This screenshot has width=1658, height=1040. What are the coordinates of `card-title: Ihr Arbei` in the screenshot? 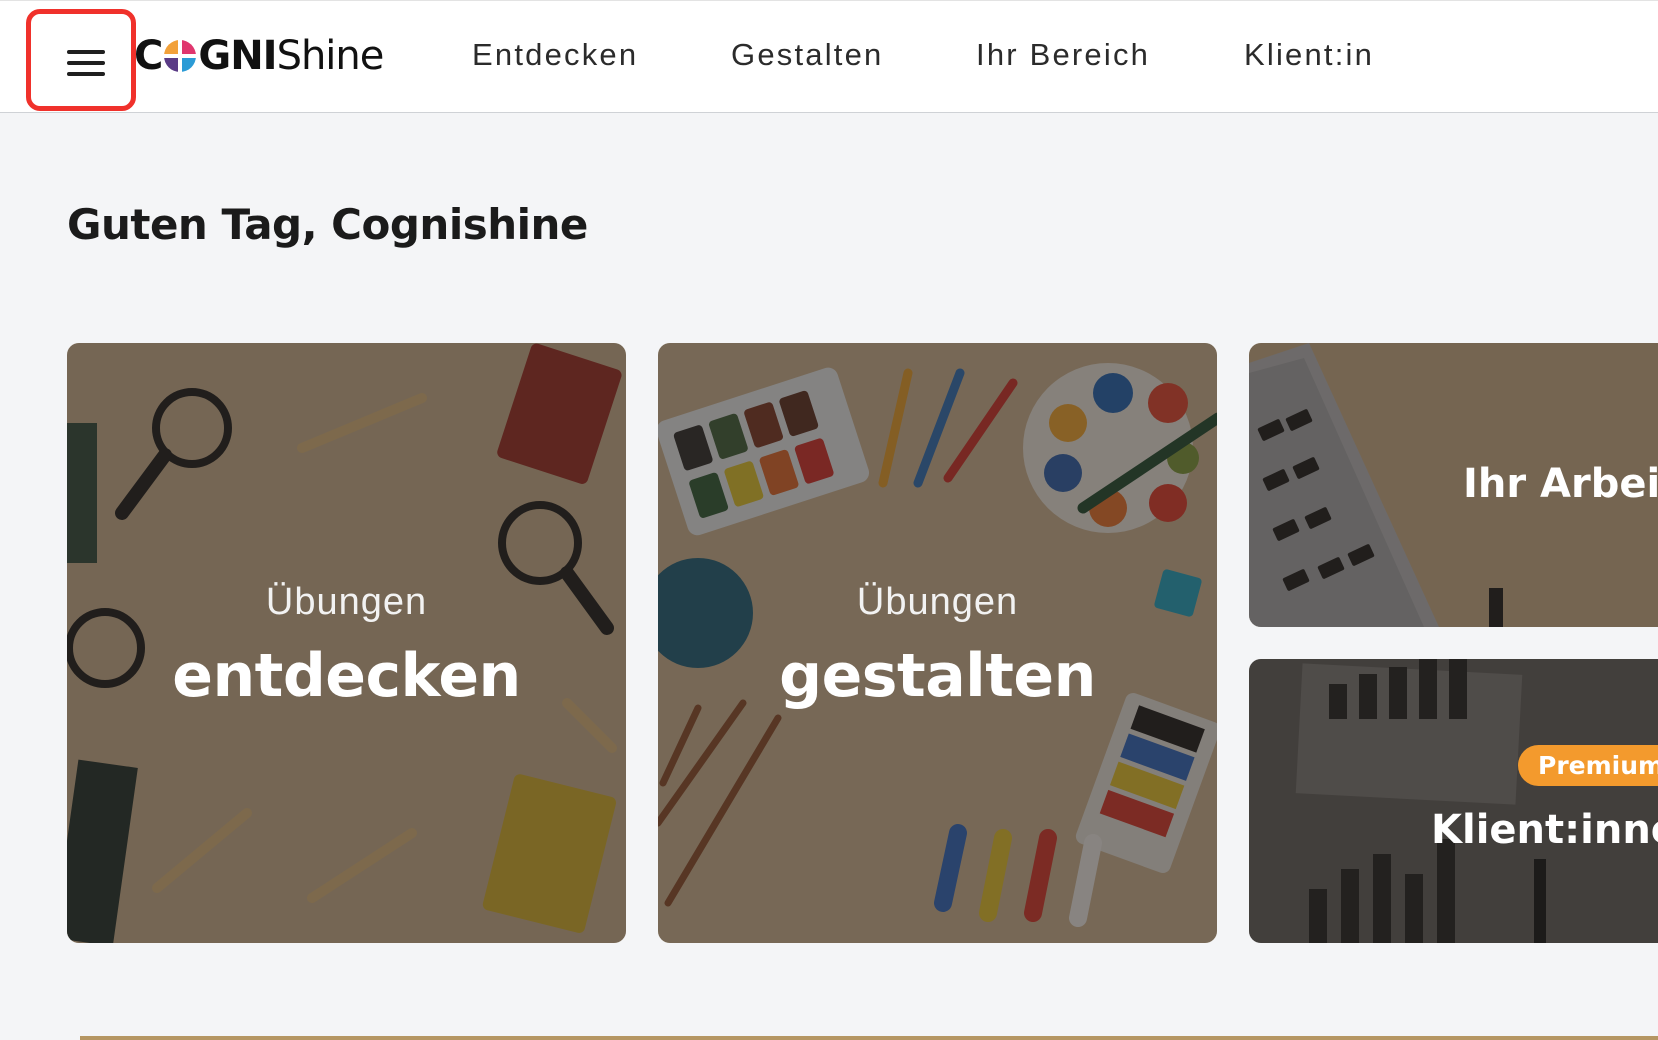 It's located at (1560, 484).